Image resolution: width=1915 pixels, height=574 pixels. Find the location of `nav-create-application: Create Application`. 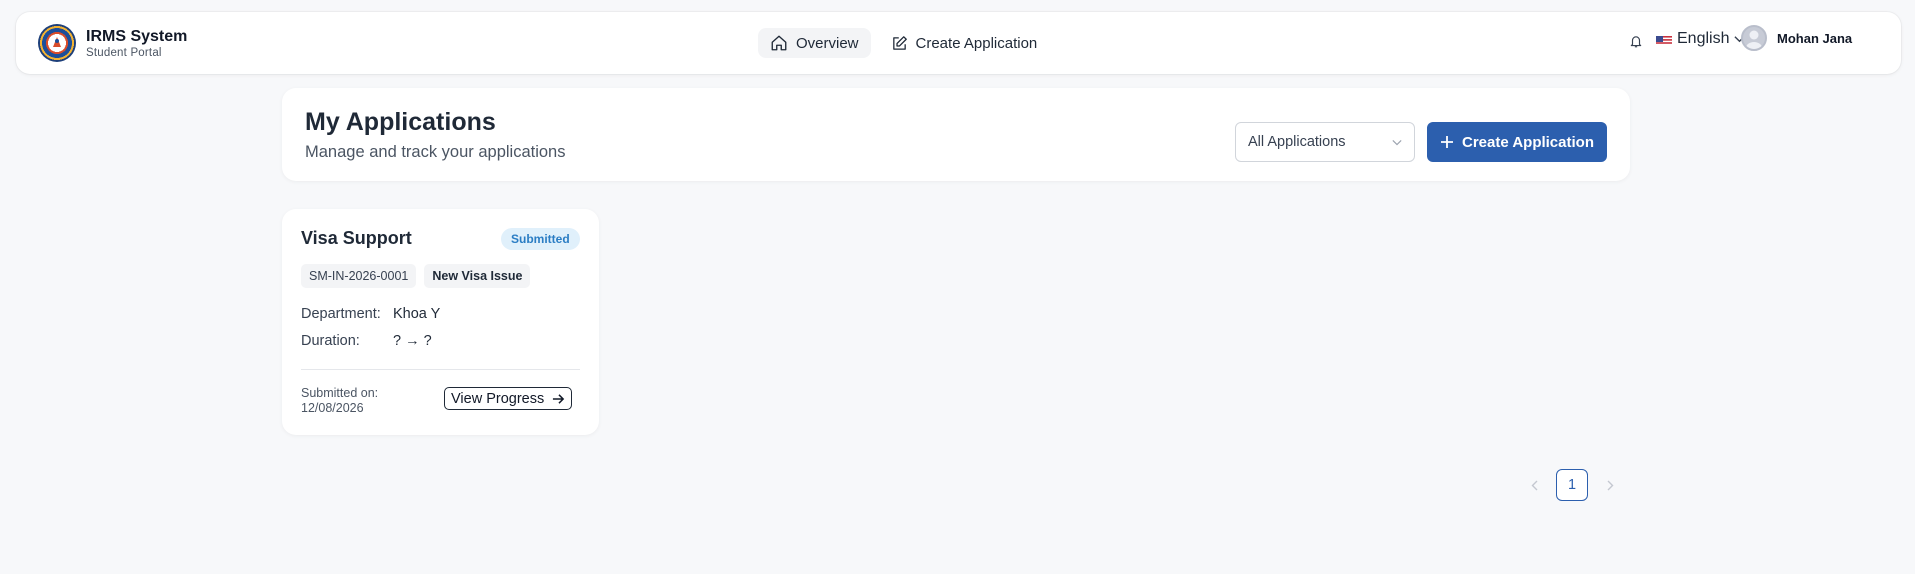

nav-create-application: Create Application is located at coordinates (964, 43).